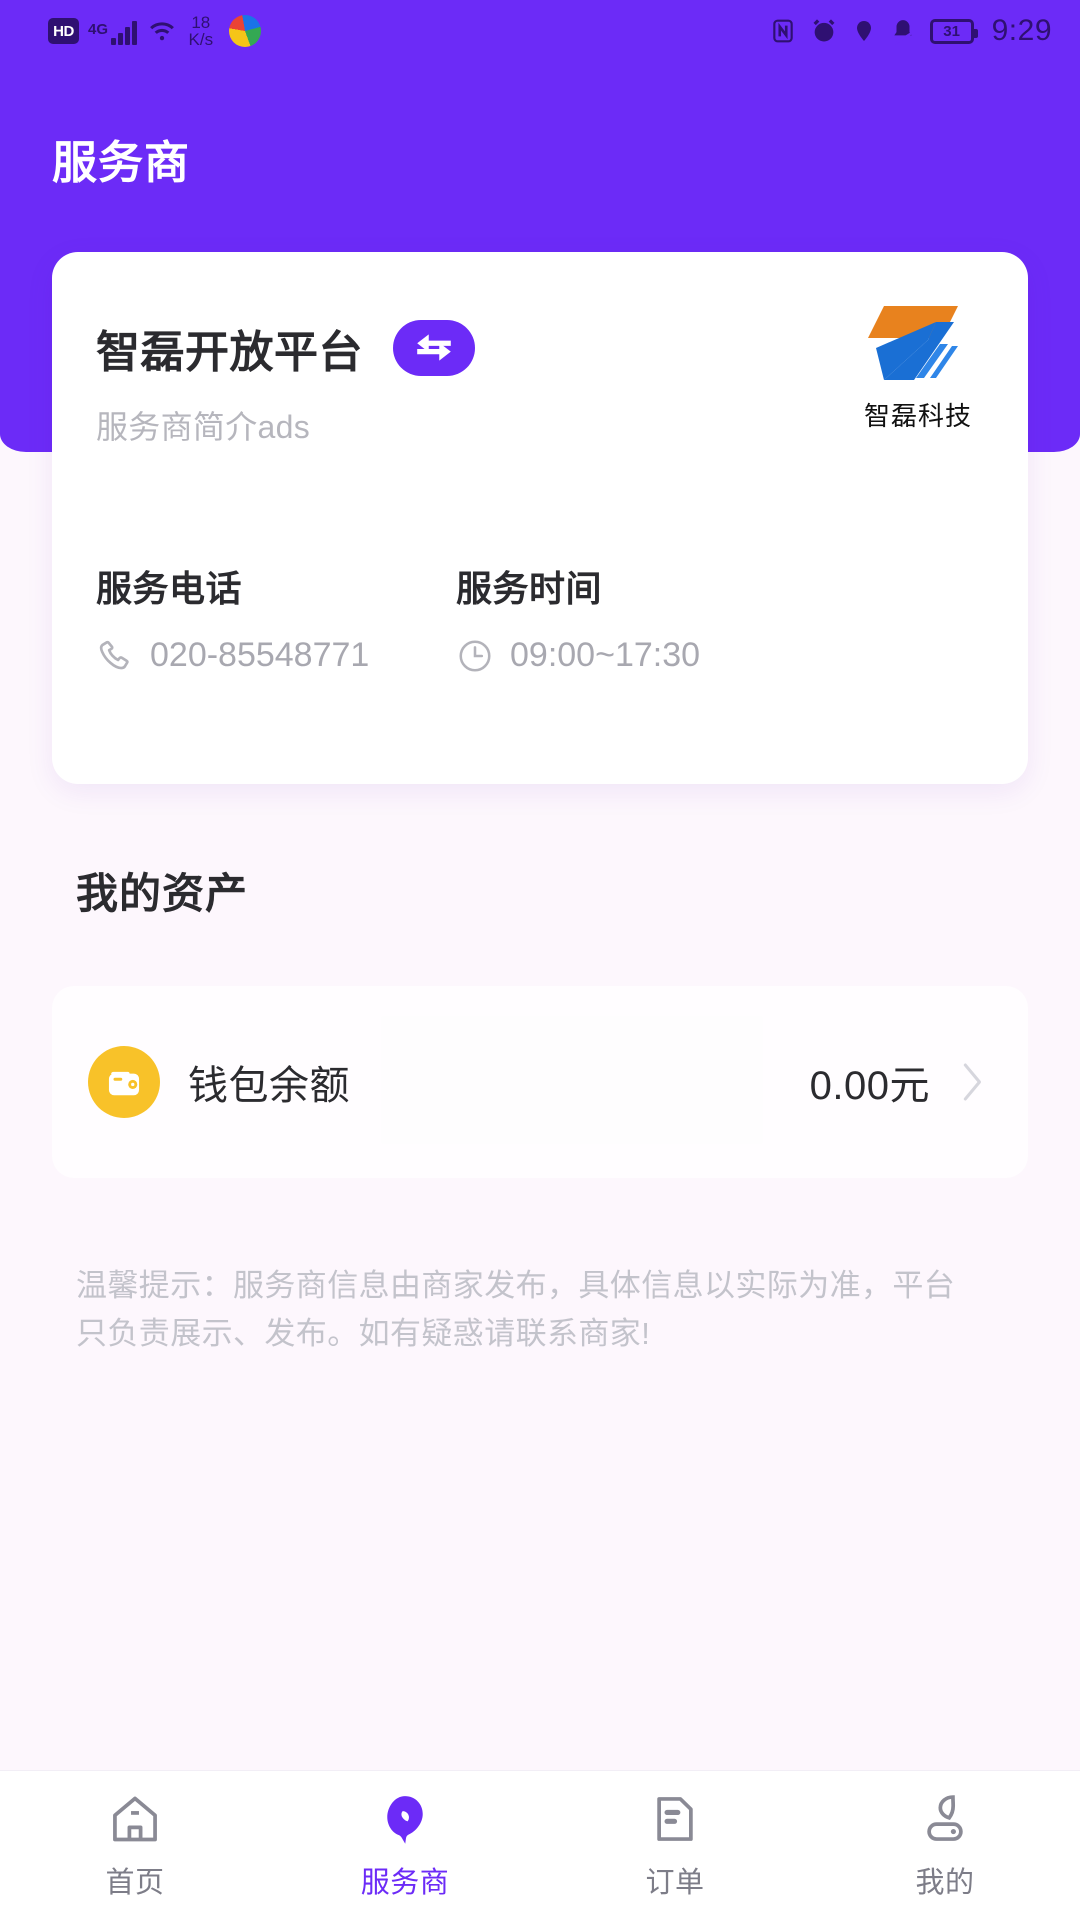 The image size is (1080, 1920). I want to click on tab-service-provider-label: 服务商, so click(405, 1882).